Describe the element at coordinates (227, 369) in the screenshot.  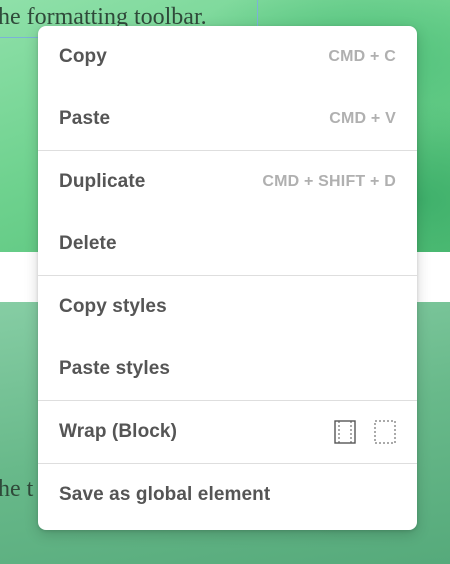
I see `menu-item-paste-styles: Paste styles` at that location.